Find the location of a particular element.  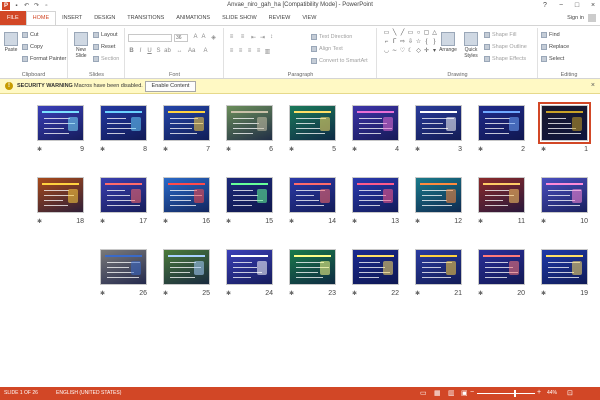

align-right-icon: ≡ is located at coordinates (249, 51).